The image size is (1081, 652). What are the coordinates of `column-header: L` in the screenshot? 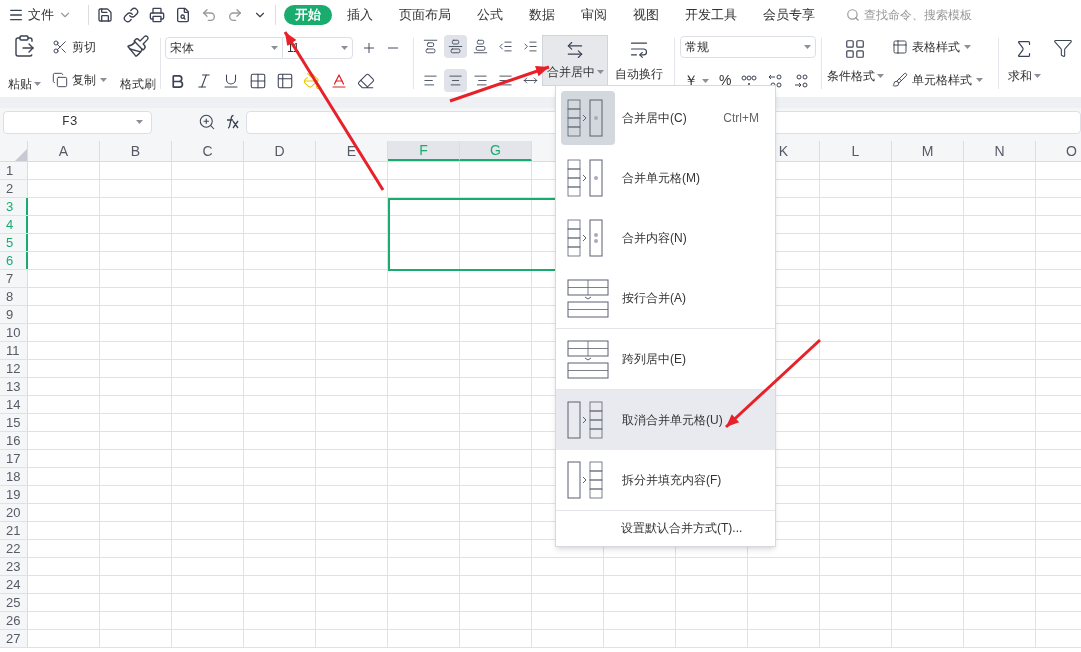 It's located at (856, 151).